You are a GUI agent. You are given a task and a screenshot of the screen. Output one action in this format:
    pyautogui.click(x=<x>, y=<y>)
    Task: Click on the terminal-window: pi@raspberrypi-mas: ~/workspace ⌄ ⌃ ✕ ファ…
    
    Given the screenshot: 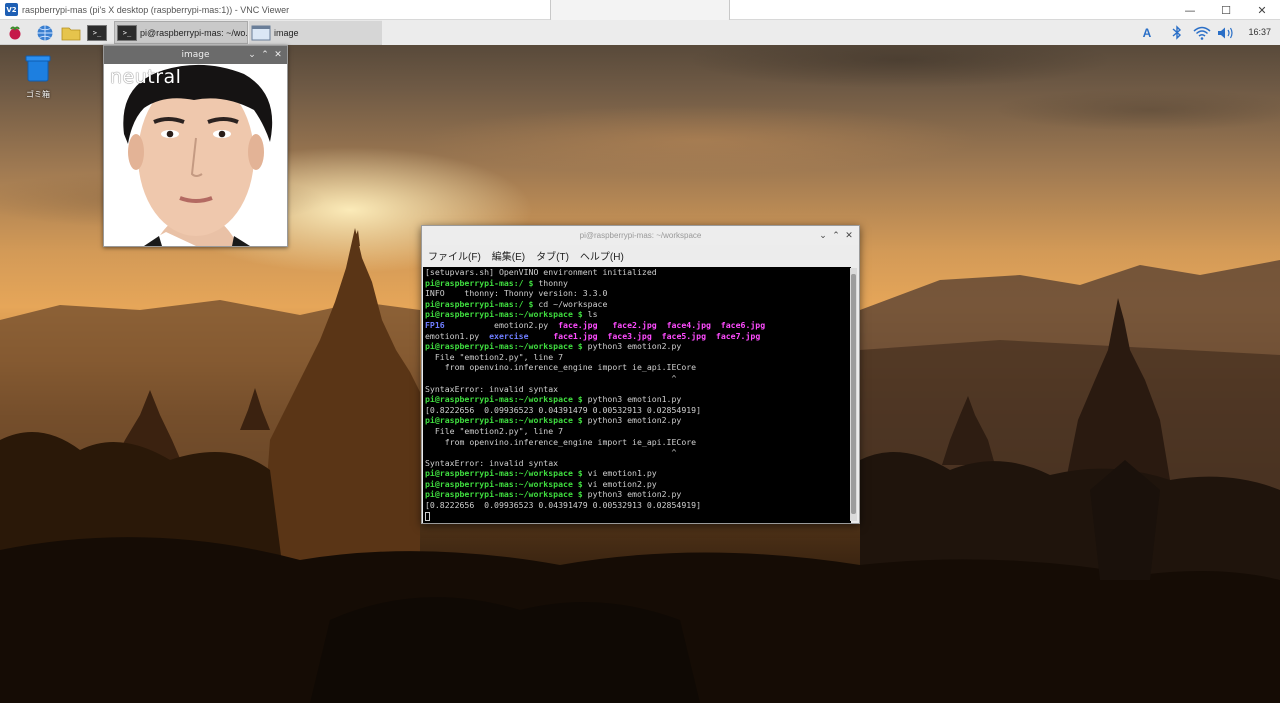 What is the action you would take?
    pyautogui.click(x=640, y=374)
    